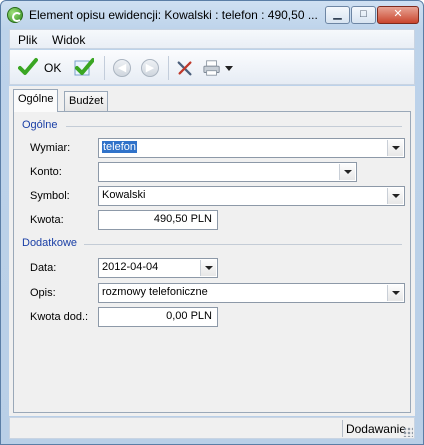 The image size is (424, 445). I want to click on data-dropdown-icon, so click(208, 268).